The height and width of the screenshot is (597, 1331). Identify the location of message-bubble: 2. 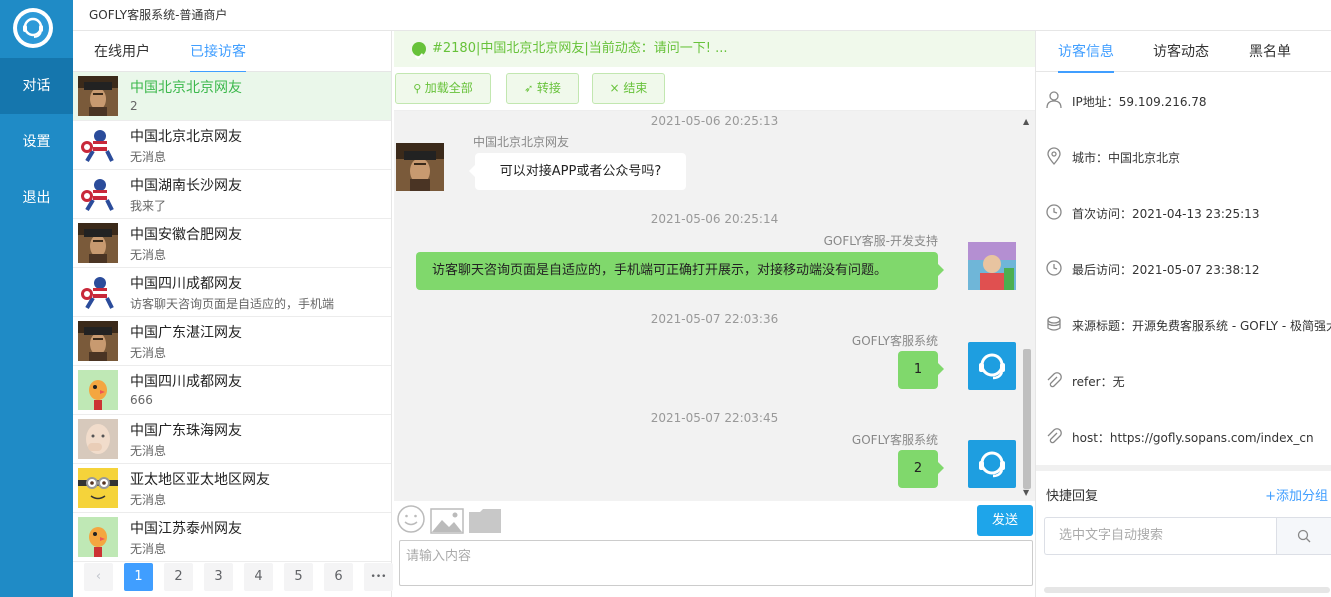
(921, 469).